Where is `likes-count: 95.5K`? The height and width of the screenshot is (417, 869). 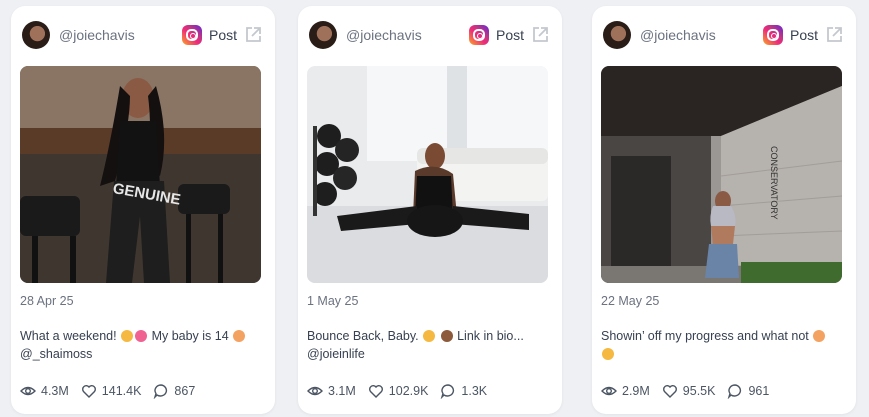
likes-count: 95.5K is located at coordinates (699, 391).